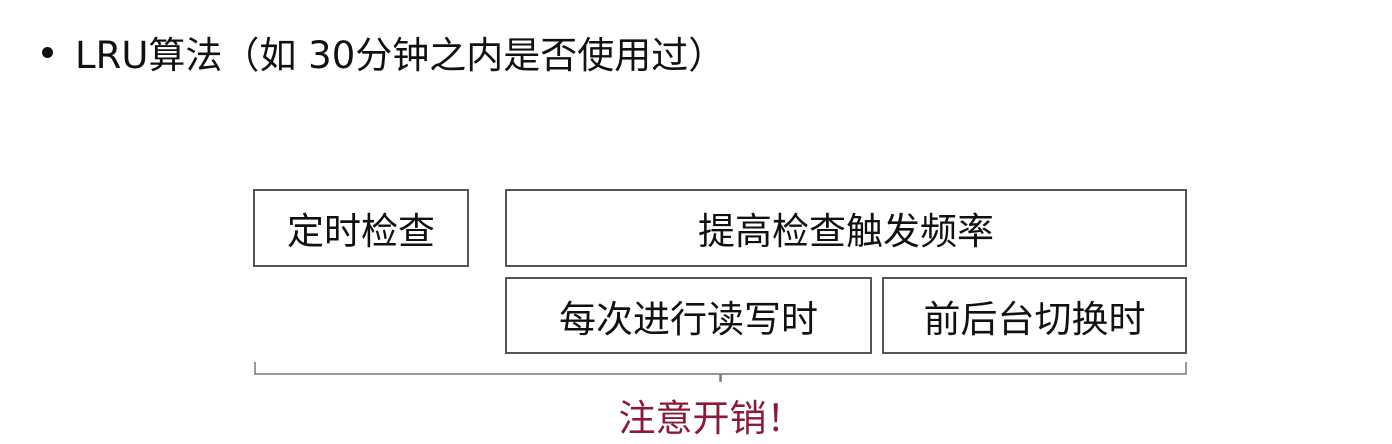 Image resolution: width=1392 pixels, height=444 pixels. Describe the element at coordinates (400, 55) in the screenshot. I see `bullet-text: LRU算法（如 30分钟之内是否使用过）` at that location.